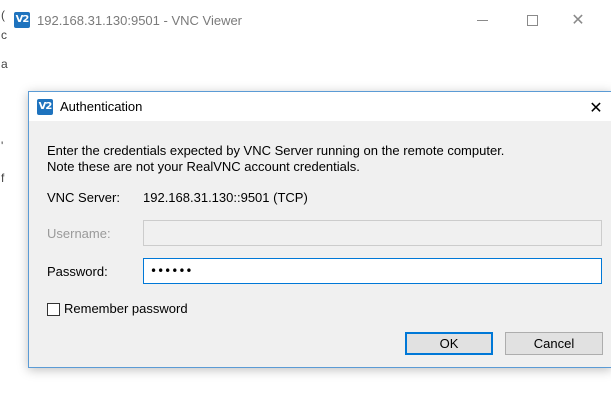  What do you see at coordinates (3, 15) in the screenshot?
I see `edge-glyph: (` at bounding box center [3, 15].